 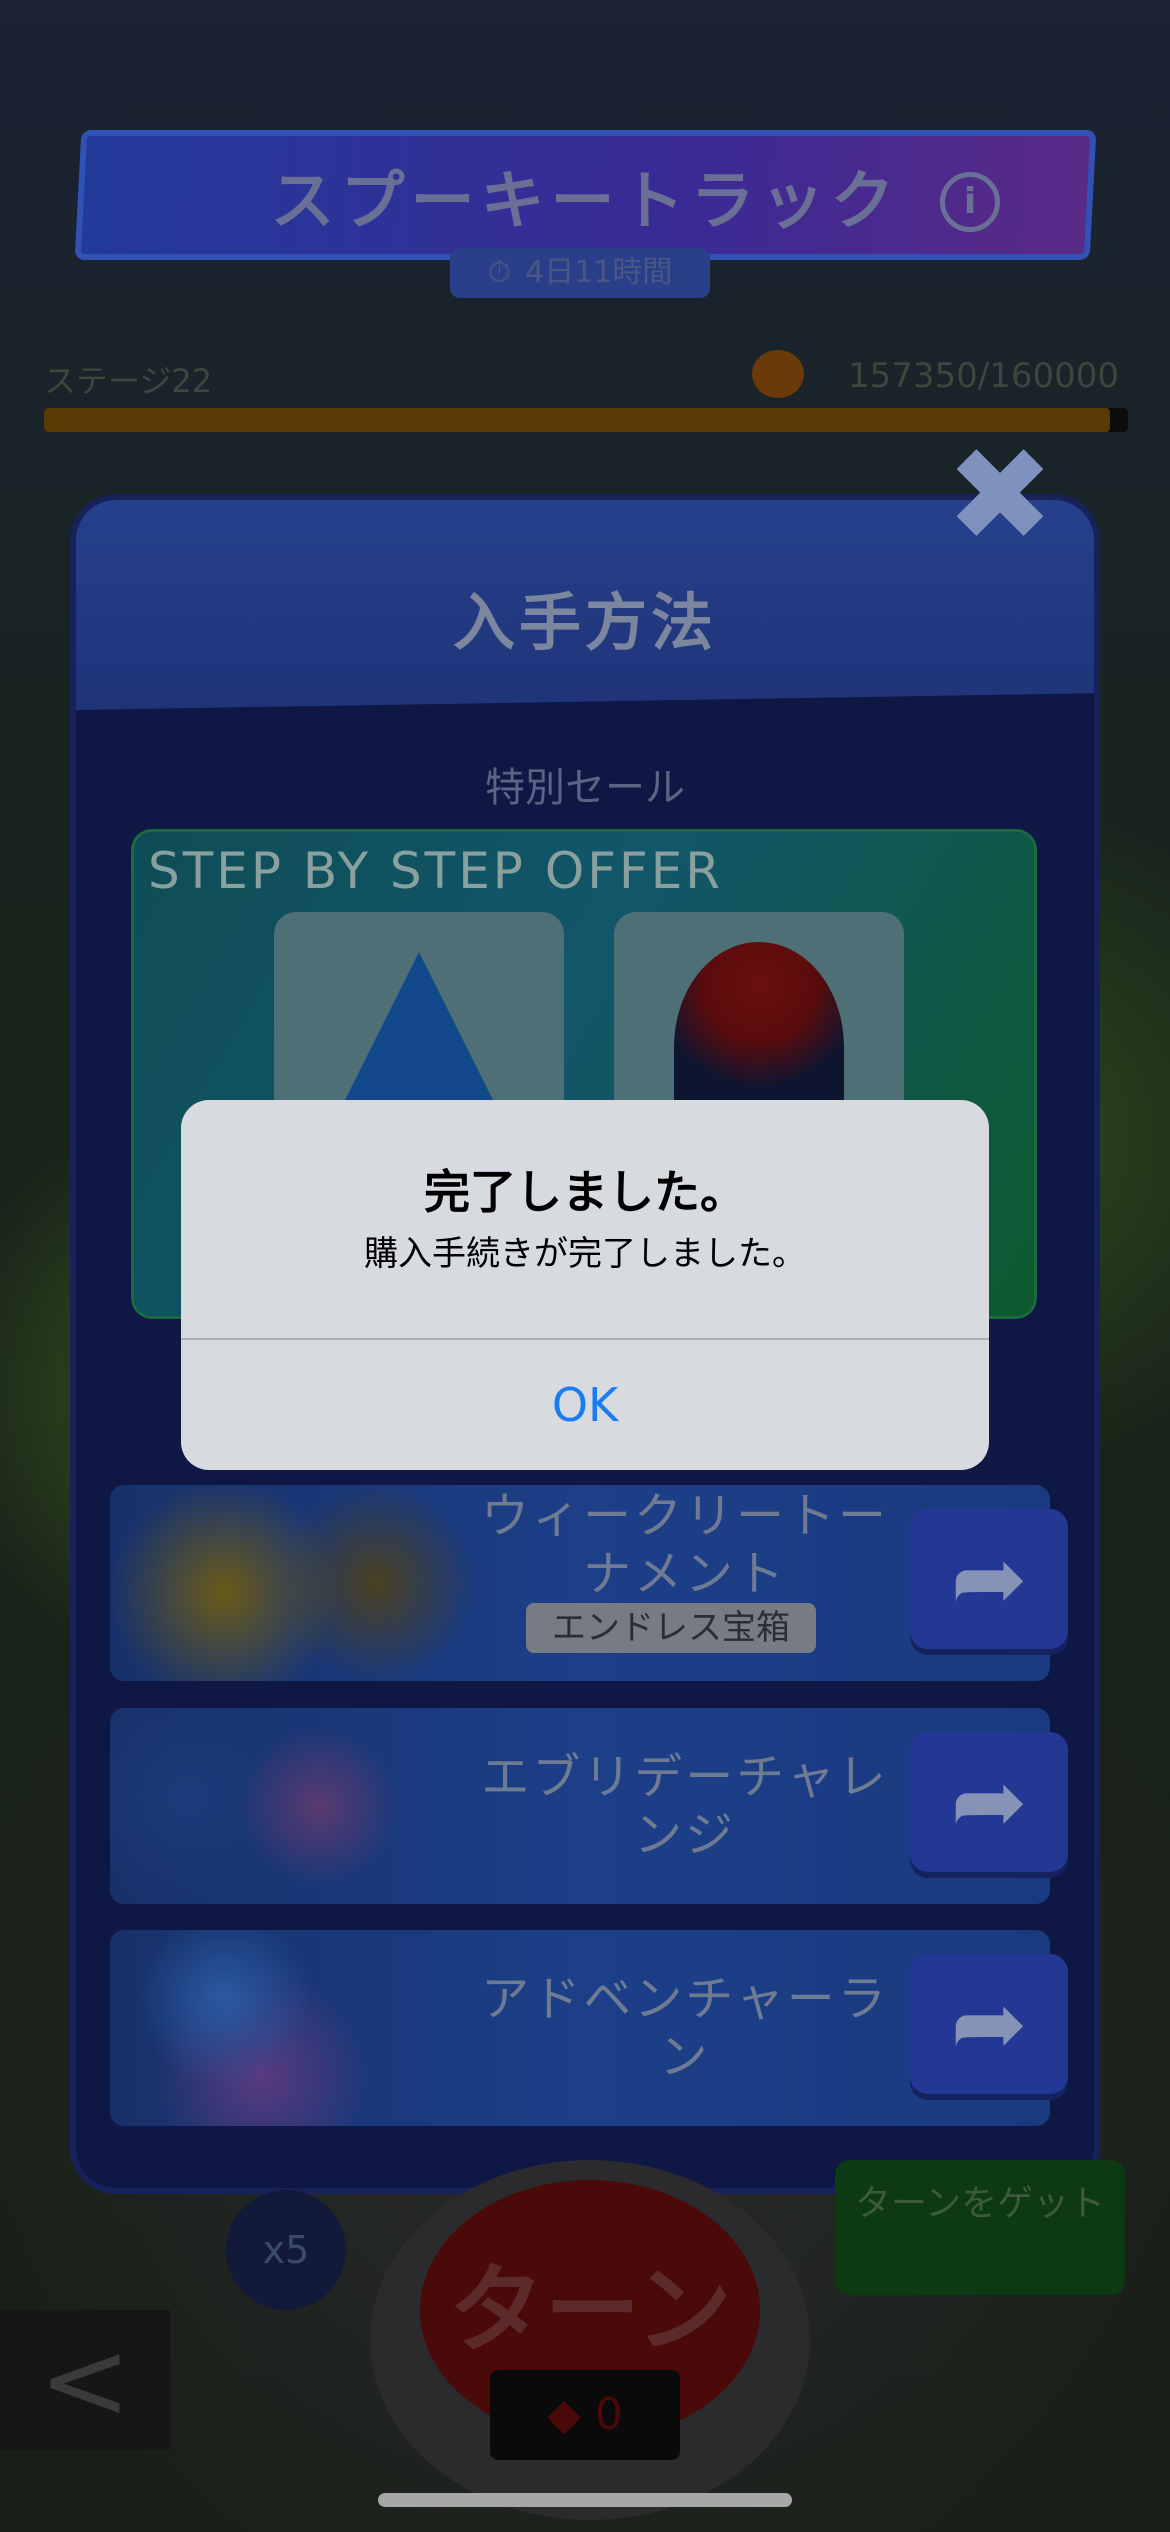 I want to click on info-icon: i, so click(x=970, y=202).